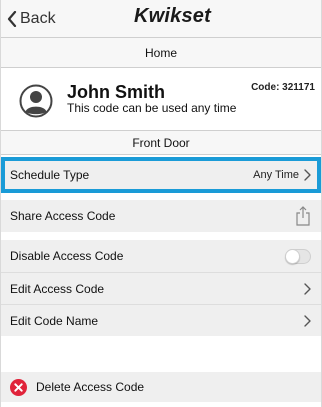 This screenshot has width=322, height=407. What do you see at coordinates (283, 87) in the screenshot?
I see `access-code: Code: 321171` at bounding box center [283, 87].